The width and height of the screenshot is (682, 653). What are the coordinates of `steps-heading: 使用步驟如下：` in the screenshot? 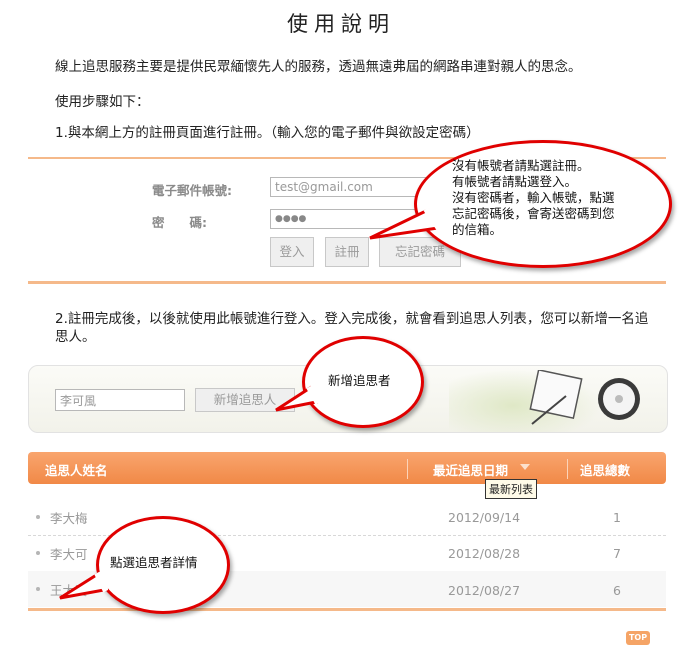 It's located at (102, 102).